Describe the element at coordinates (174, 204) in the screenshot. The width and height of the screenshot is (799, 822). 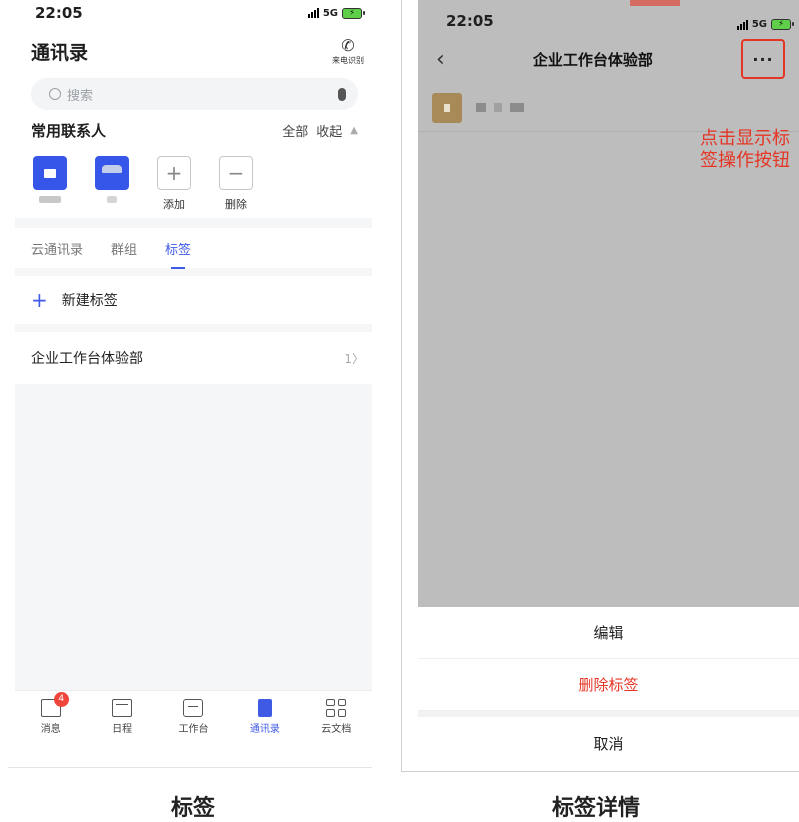
I see `add-label: 添加` at that location.